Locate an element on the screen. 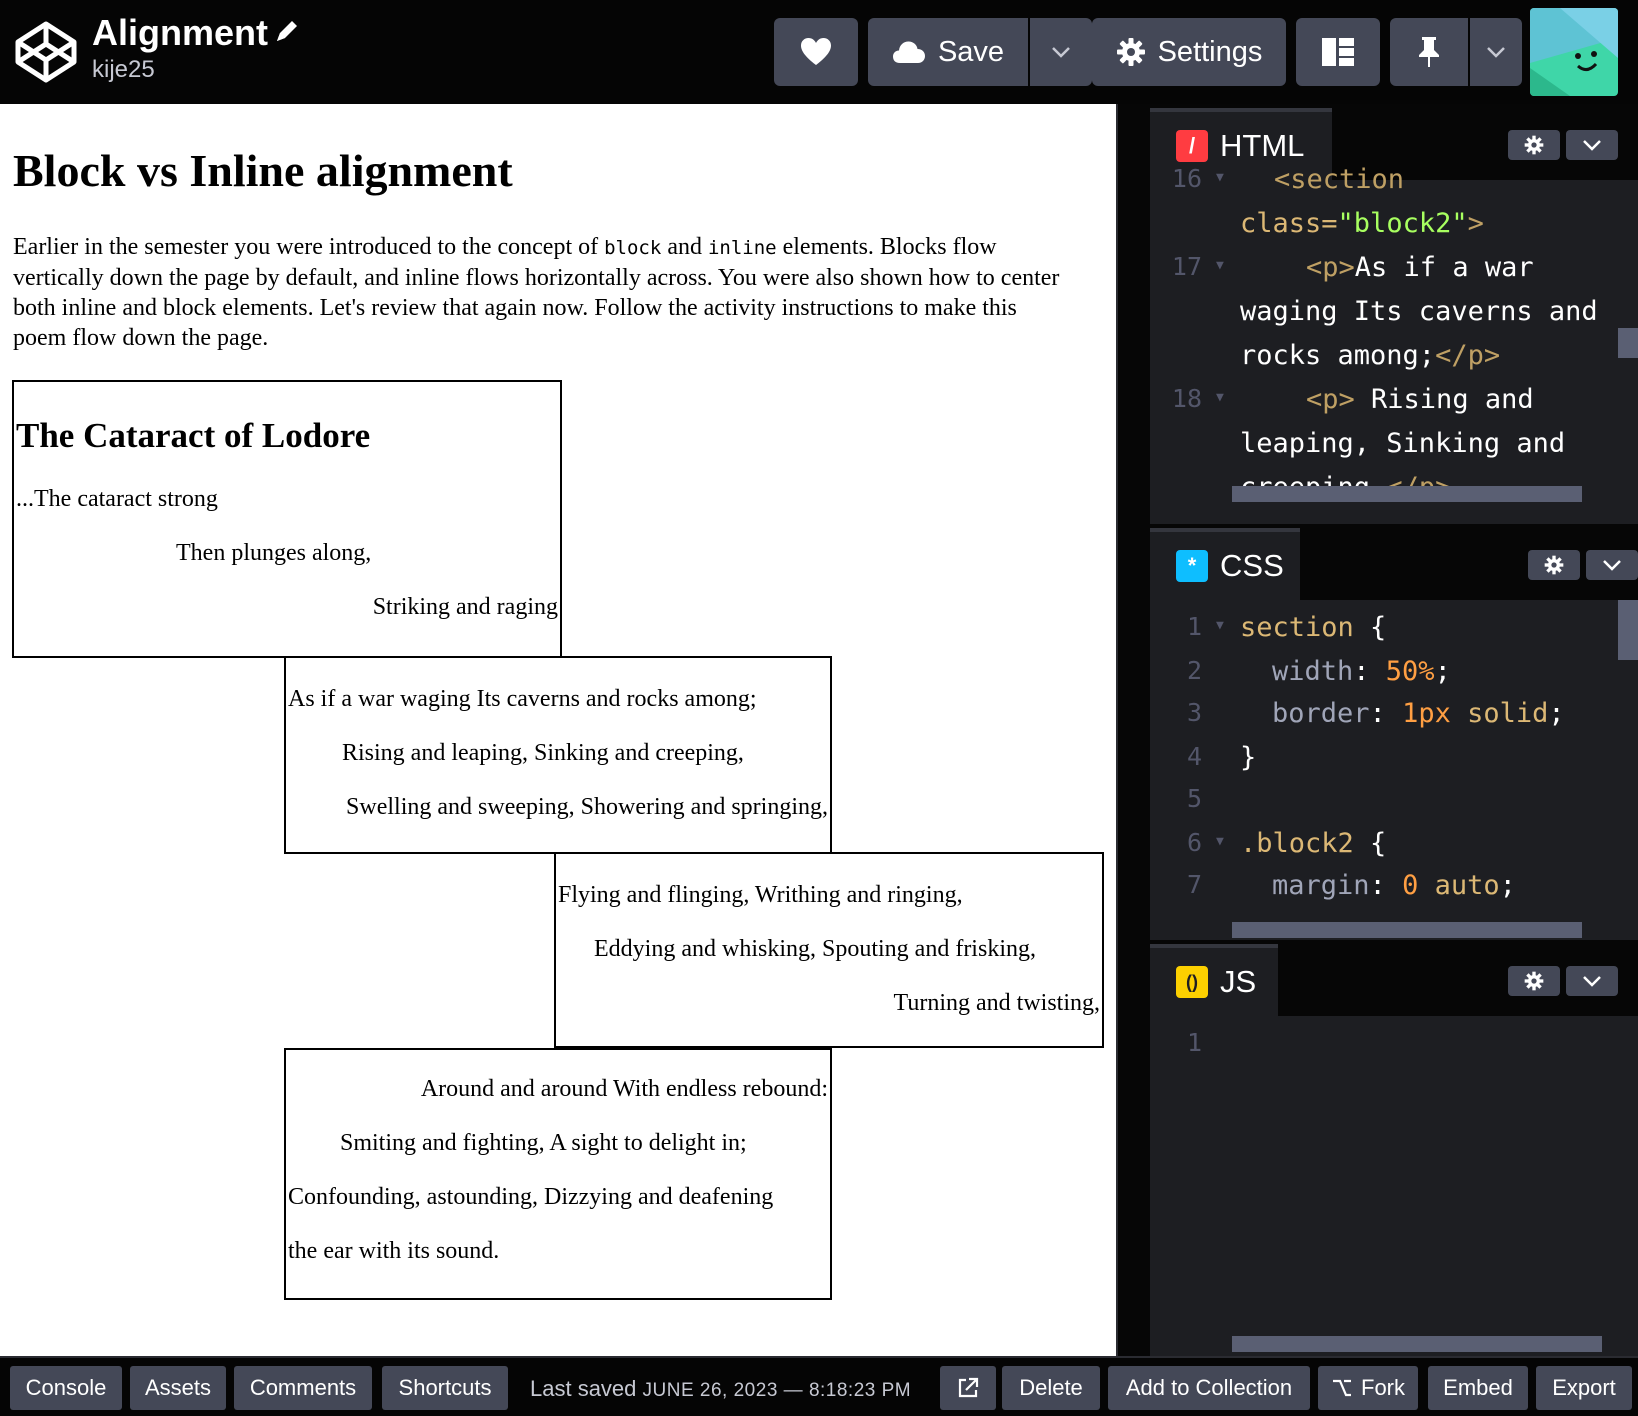  code-line: .block2 { is located at coordinates (1313, 843).